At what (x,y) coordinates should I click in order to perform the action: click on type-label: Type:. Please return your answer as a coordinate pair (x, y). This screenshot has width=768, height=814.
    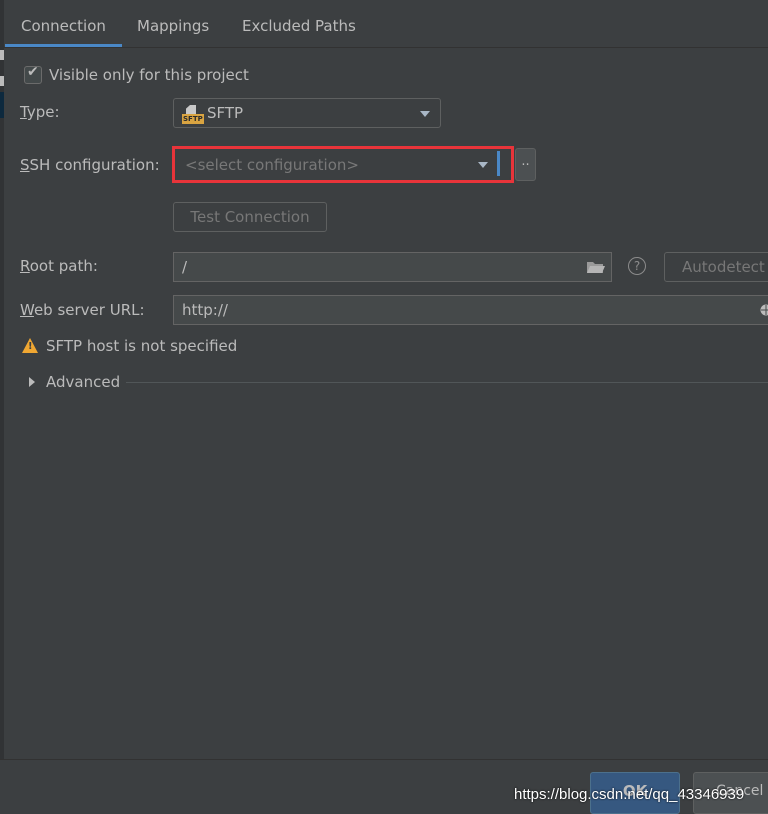
    Looking at the image, I should click on (40, 112).